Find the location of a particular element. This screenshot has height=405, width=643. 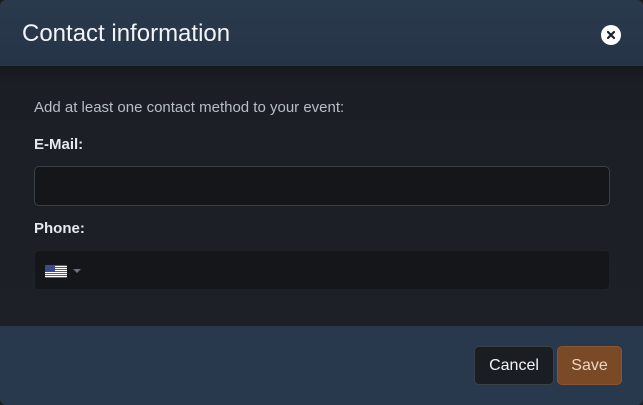

close-button is located at coordinates (611, 35).